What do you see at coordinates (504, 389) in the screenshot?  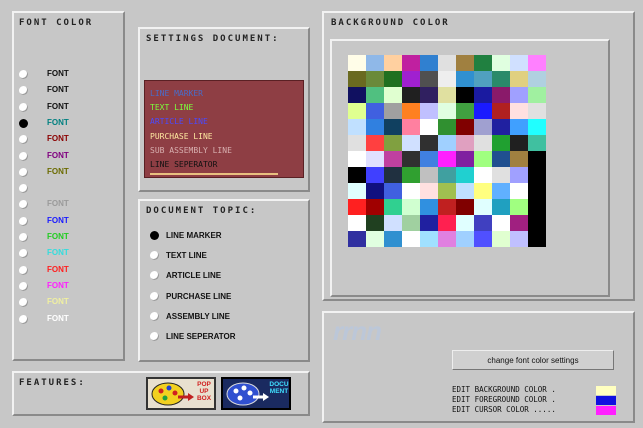 I see `edit-color-link: EDIT BACKGROUND COLOR .` at bounding box center [504, 389].